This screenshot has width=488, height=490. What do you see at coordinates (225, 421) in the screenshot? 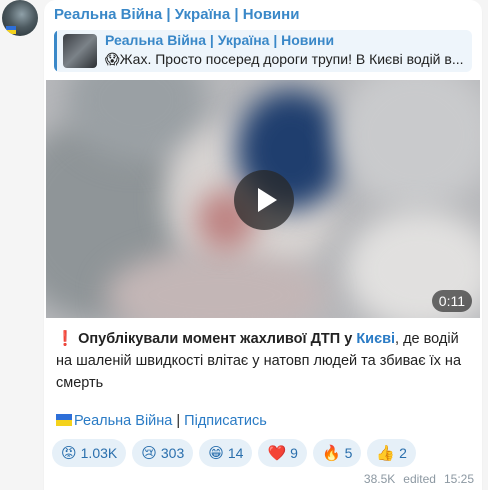
I see `subscribe-link: Підписатись` at bounding box center [225, 421].